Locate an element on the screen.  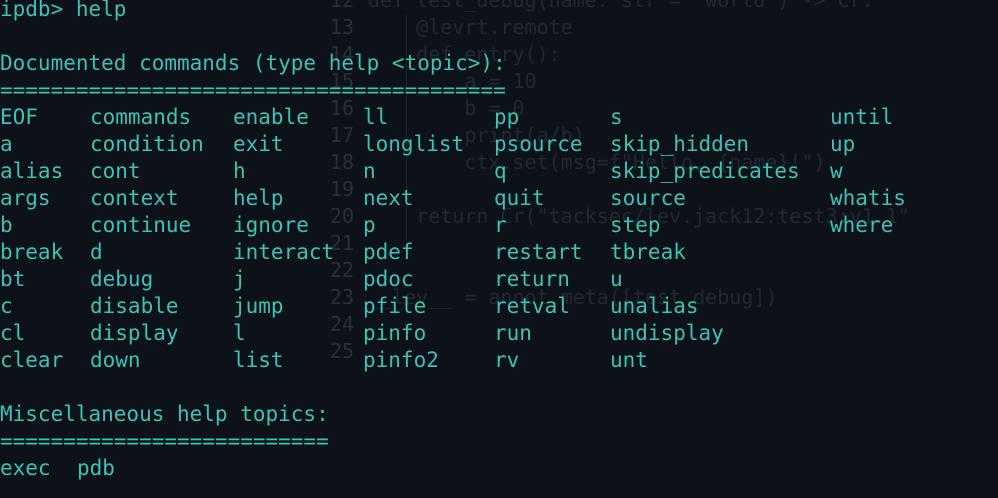
command-entry: break is located at coordinates (32, 252).